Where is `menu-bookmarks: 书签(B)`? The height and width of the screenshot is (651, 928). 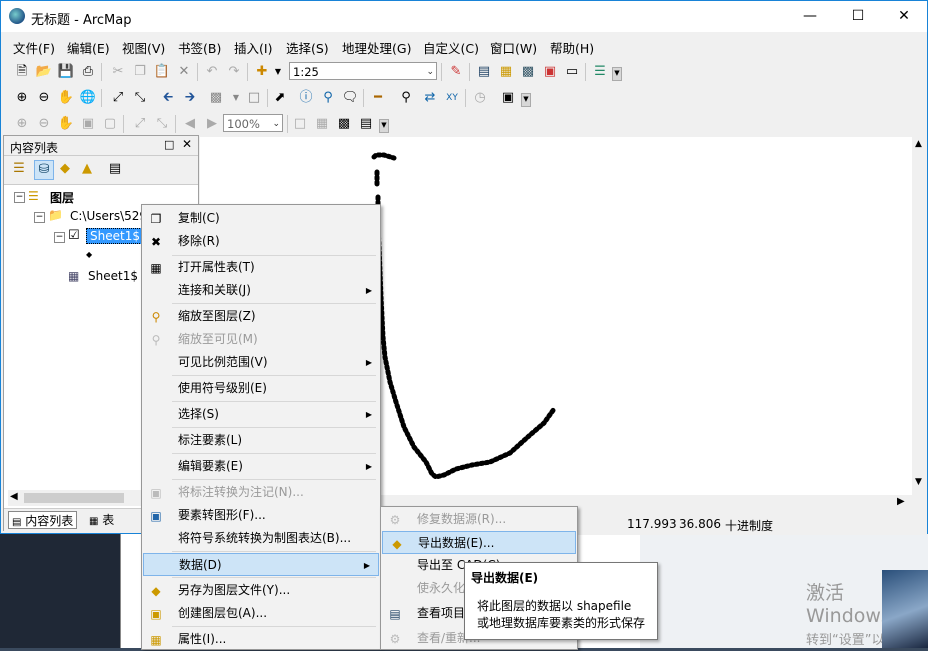 menu-bookmarks: 书签(B) is located at coordinates (199, 47).